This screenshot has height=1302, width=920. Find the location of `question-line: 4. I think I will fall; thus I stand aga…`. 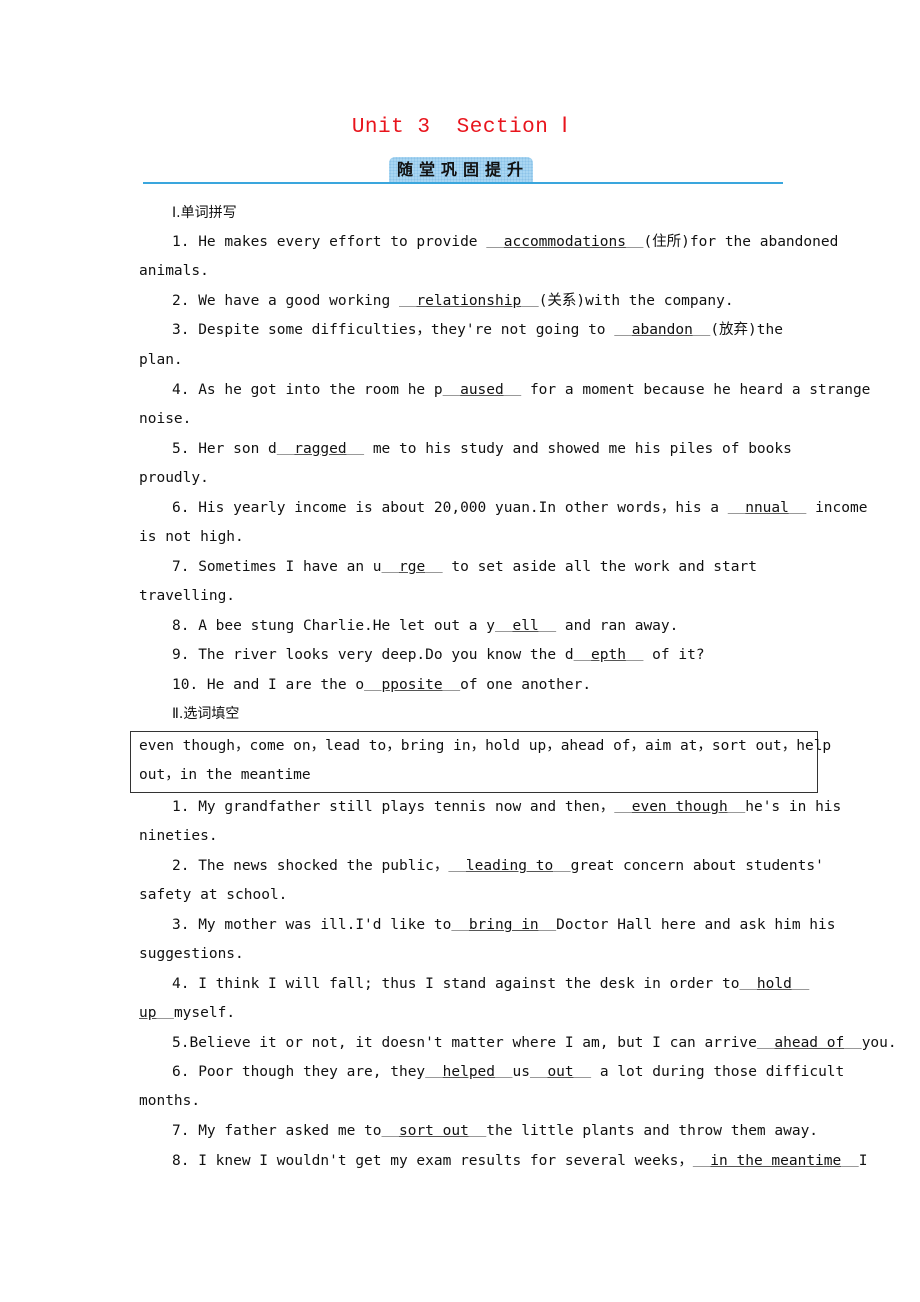

question-line: 4. I think I will fall; thus I stand aga… is located at coordinates (490, 984).